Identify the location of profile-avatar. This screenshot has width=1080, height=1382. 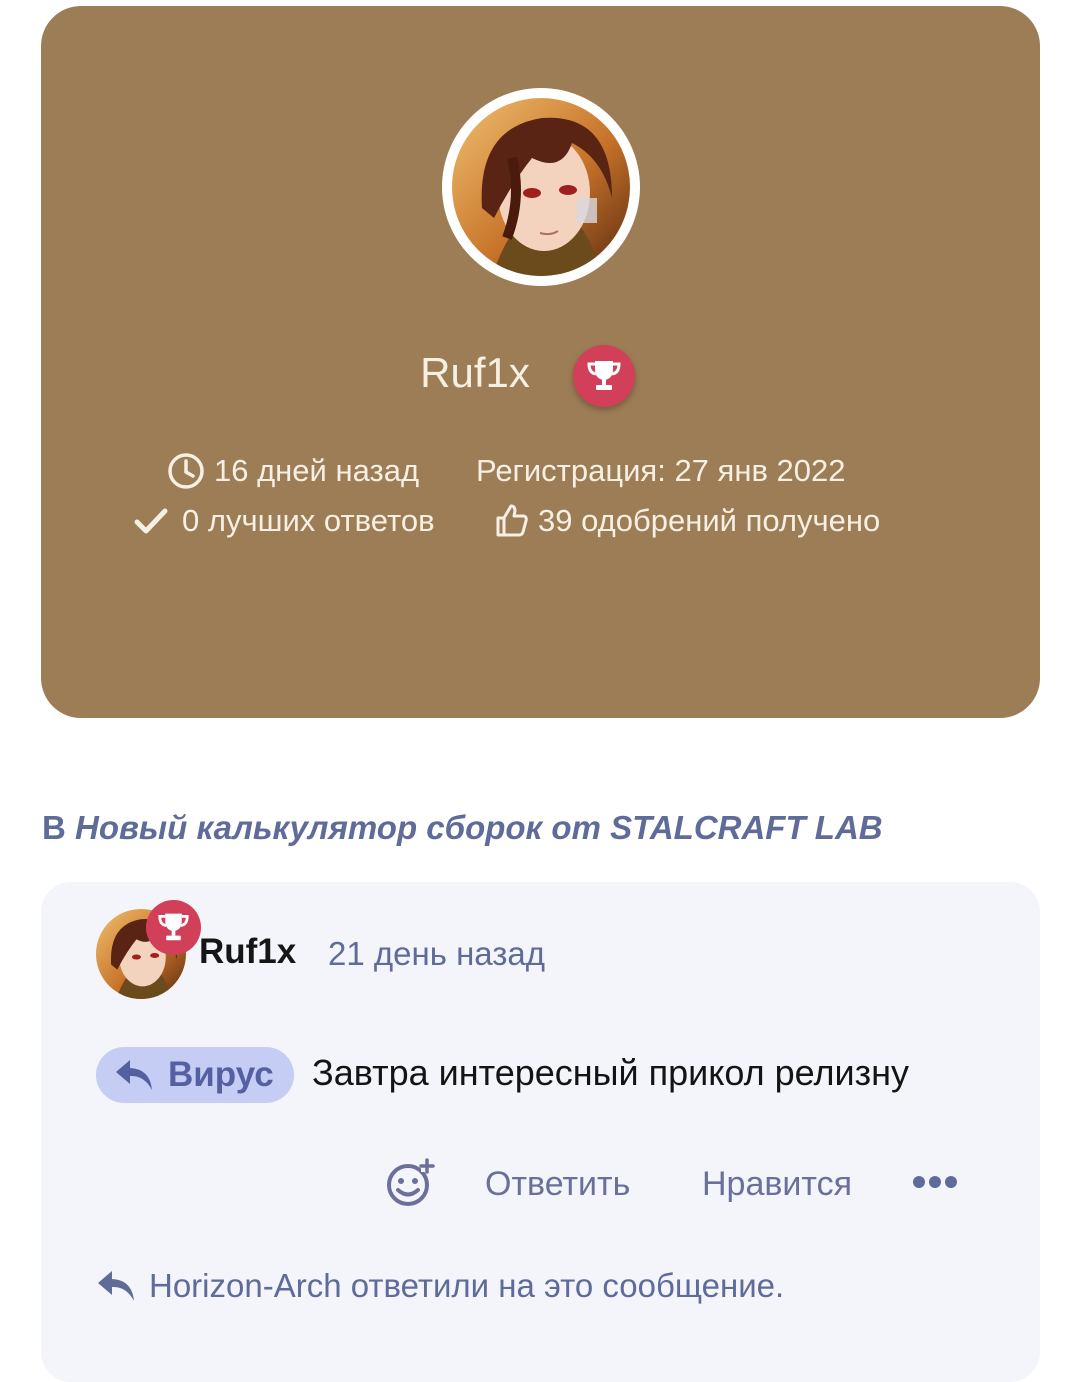
(541, 187).